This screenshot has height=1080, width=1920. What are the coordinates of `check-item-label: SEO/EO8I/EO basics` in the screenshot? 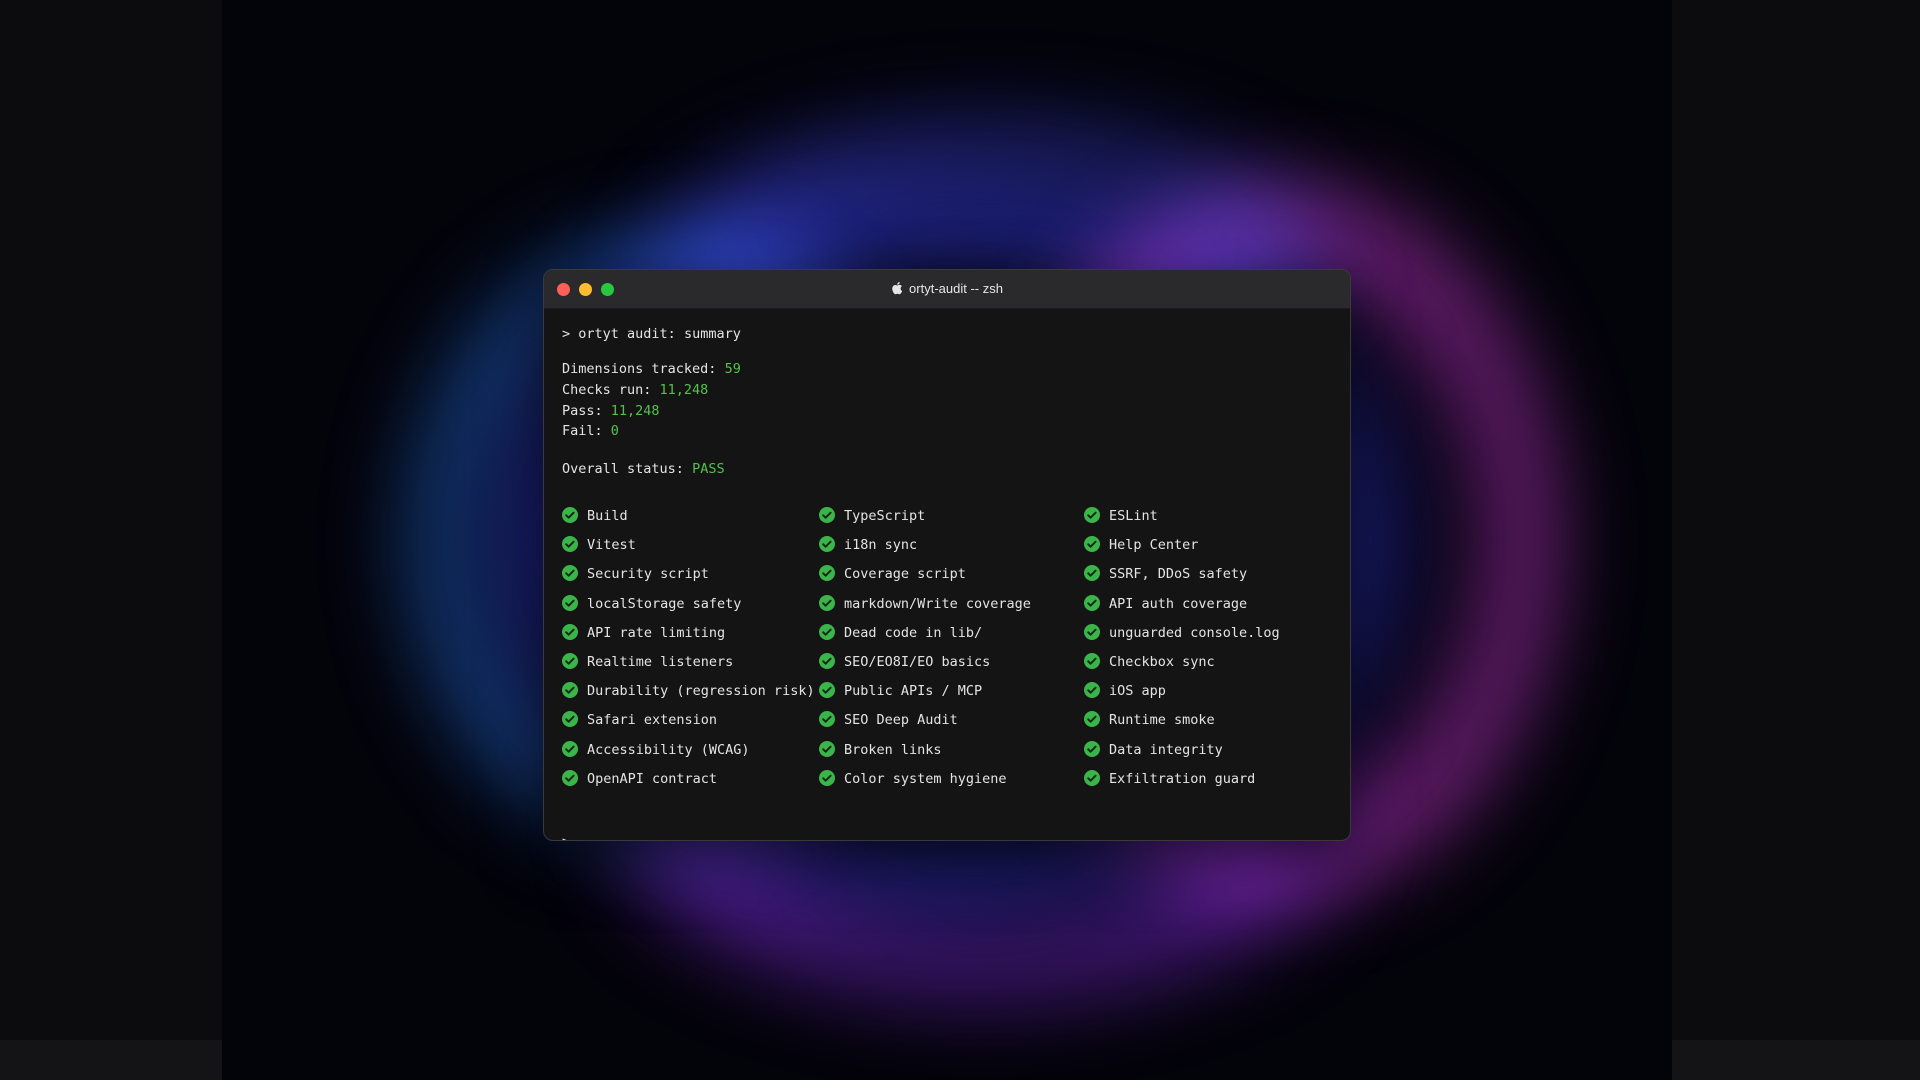 It's located at (917, 661).